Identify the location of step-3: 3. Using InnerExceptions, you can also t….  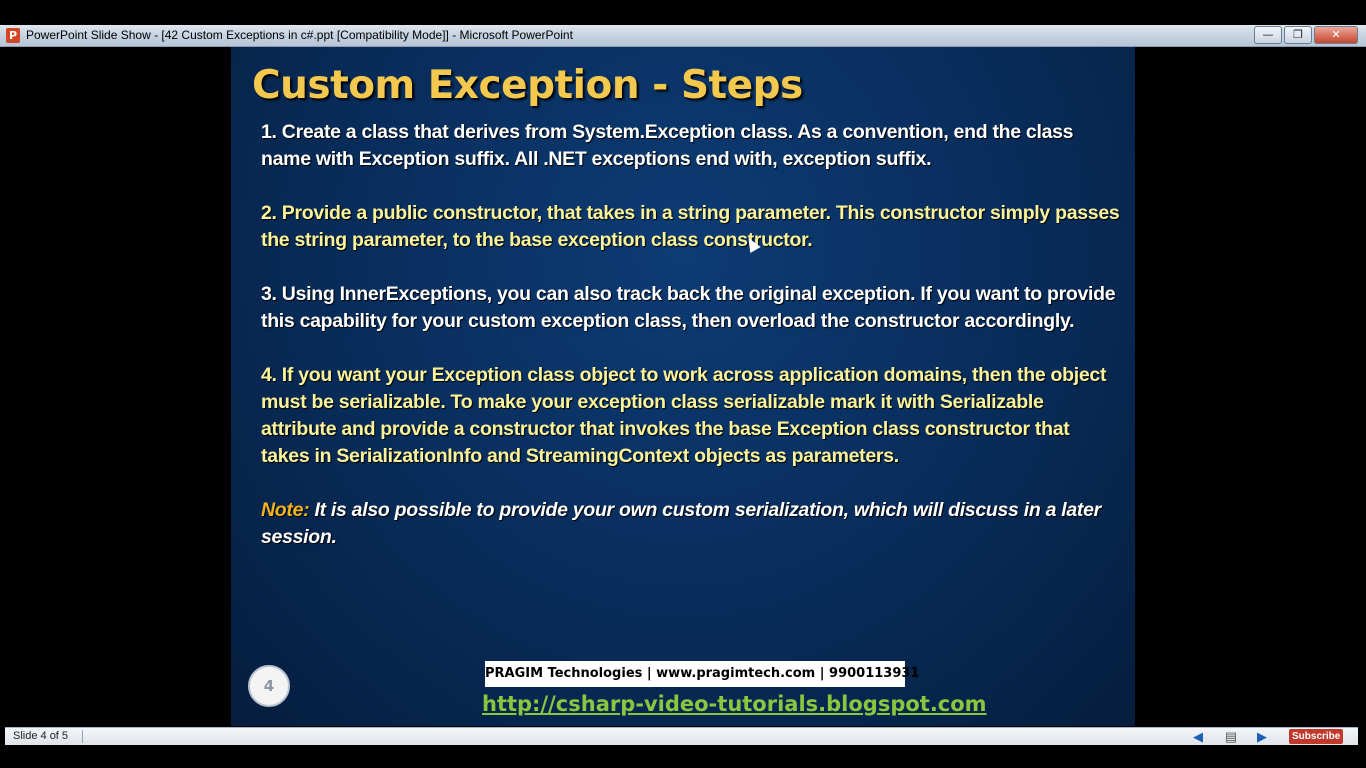
(688, 307).